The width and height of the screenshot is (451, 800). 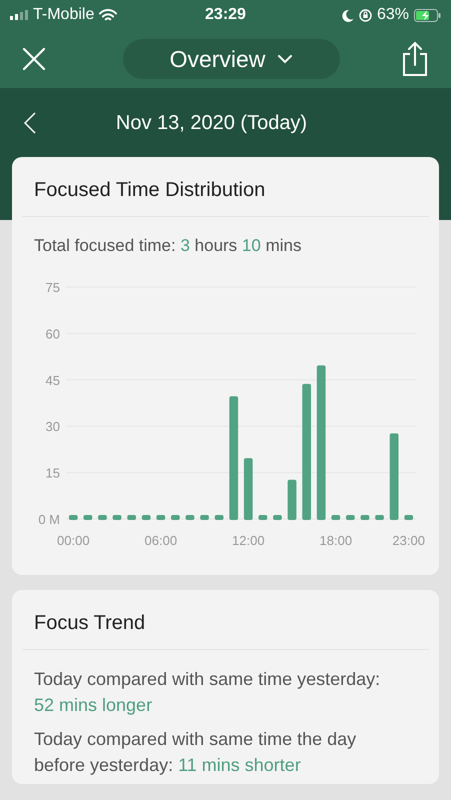 I want to click on chevron-left-icon, so click(x=30, y=123).